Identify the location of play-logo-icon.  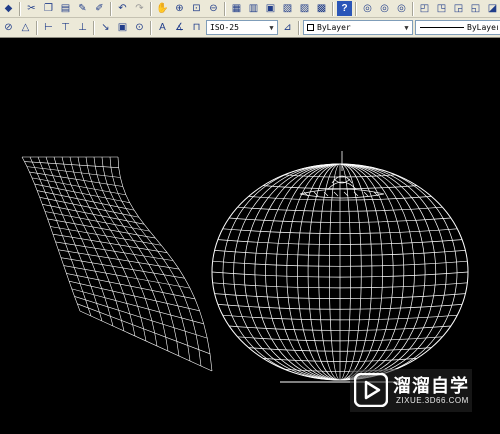
(371, 390).